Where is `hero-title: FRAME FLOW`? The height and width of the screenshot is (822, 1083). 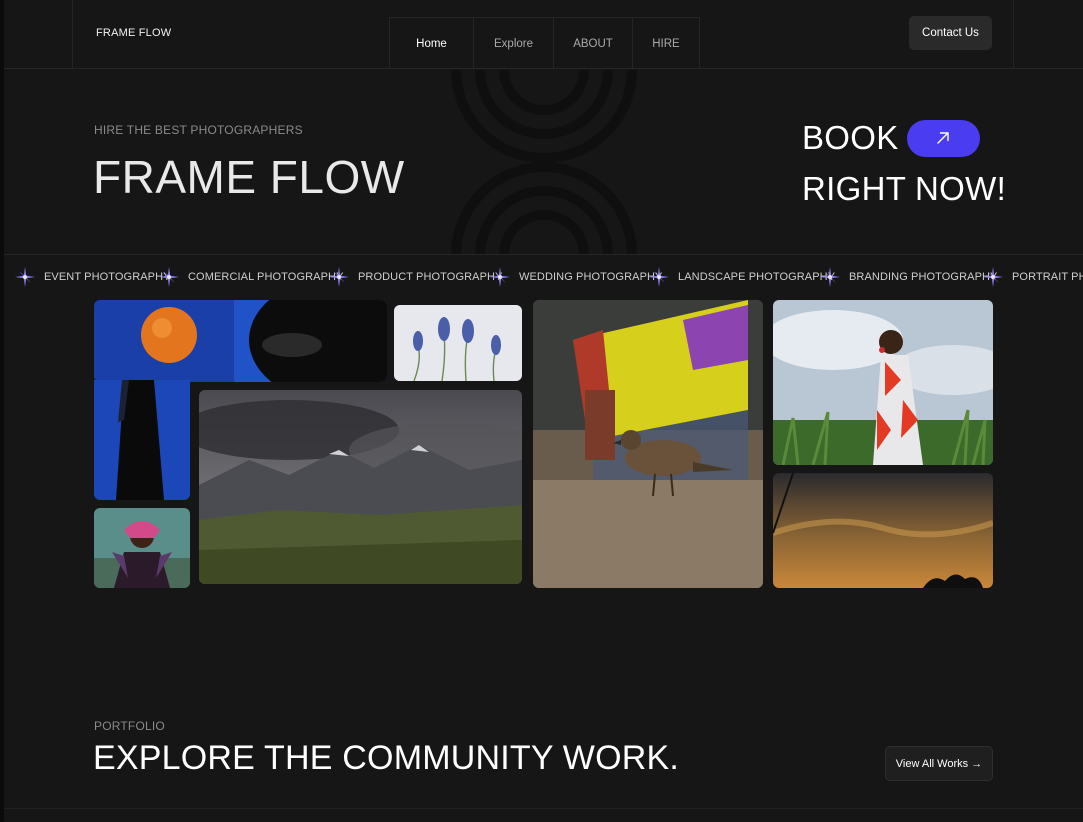
hero-title: FRAME FLOW is located at coordinates (249, 177).